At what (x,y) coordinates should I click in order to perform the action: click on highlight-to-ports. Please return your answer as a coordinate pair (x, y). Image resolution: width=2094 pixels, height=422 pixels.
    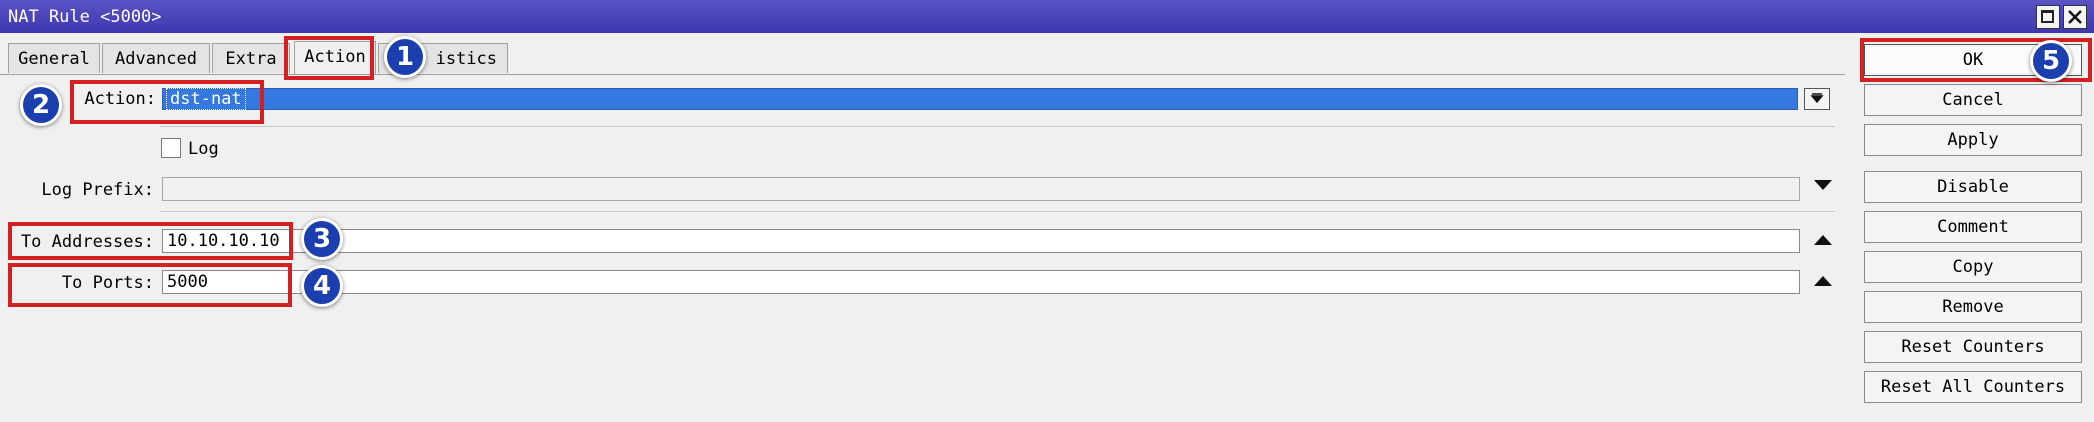
    Looking at the image, I should click on (150, 285).